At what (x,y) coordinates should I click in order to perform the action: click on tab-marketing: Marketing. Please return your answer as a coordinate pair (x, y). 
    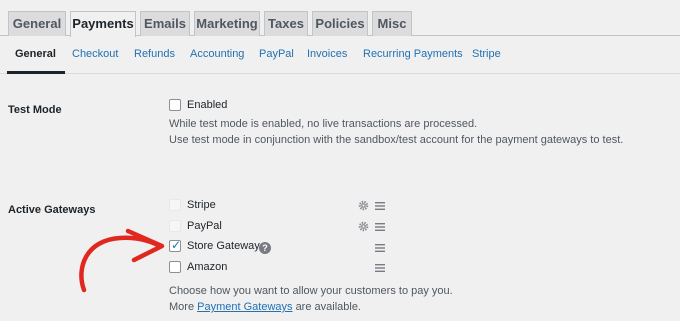
    Looking at the image, I should click on (227, 23).